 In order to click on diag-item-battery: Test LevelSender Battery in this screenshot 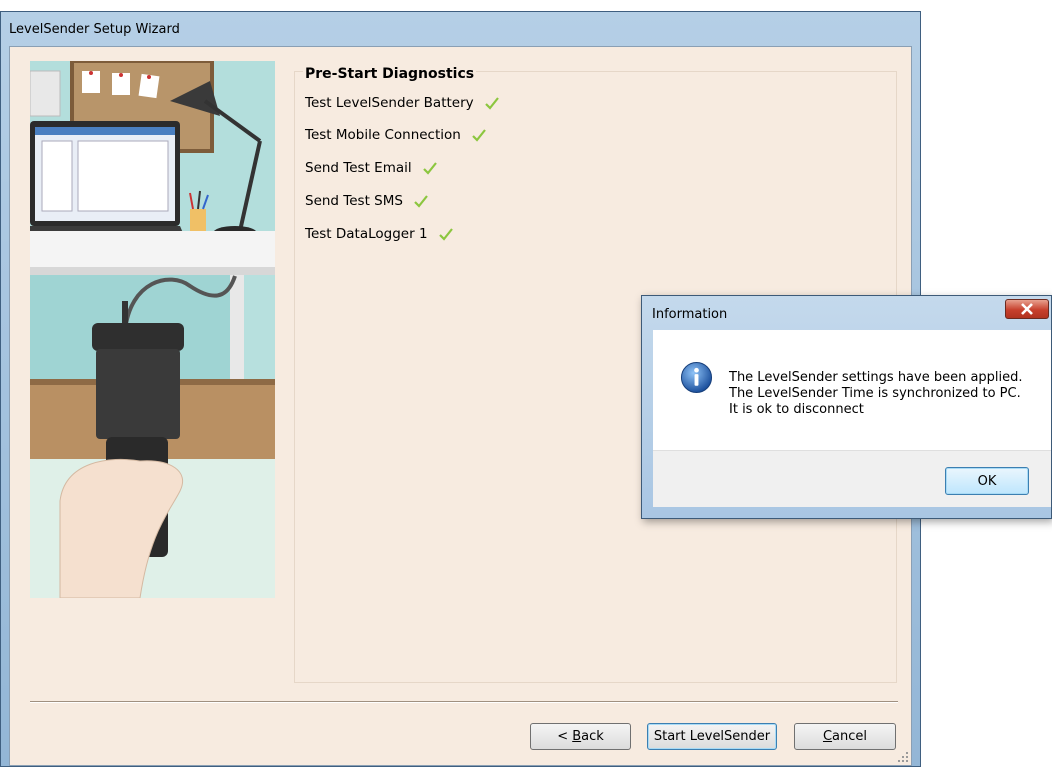, I will do `click(402, 103)`.